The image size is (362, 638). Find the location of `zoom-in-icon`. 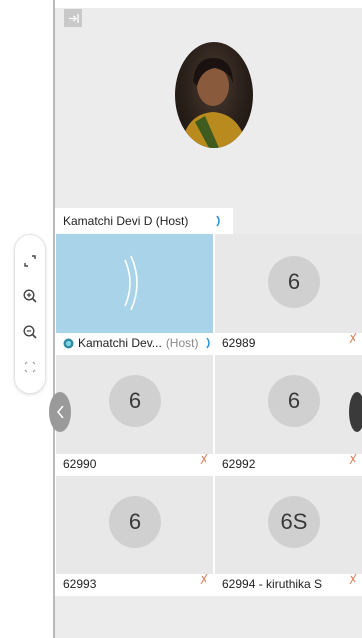

zoom-in-icon is located at coordinates (30, 296).